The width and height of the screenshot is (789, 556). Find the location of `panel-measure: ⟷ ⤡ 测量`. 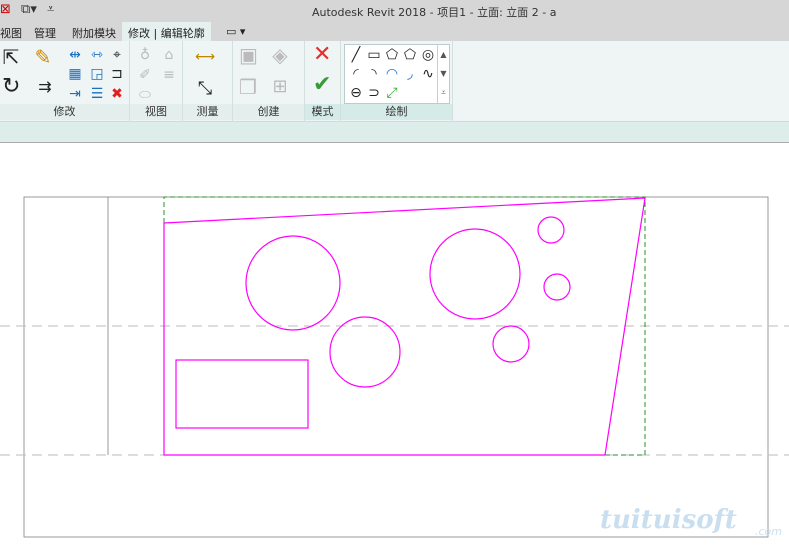

panel-measure: ⟷ ⤡ 测量 is located at coordinates (208, 81).